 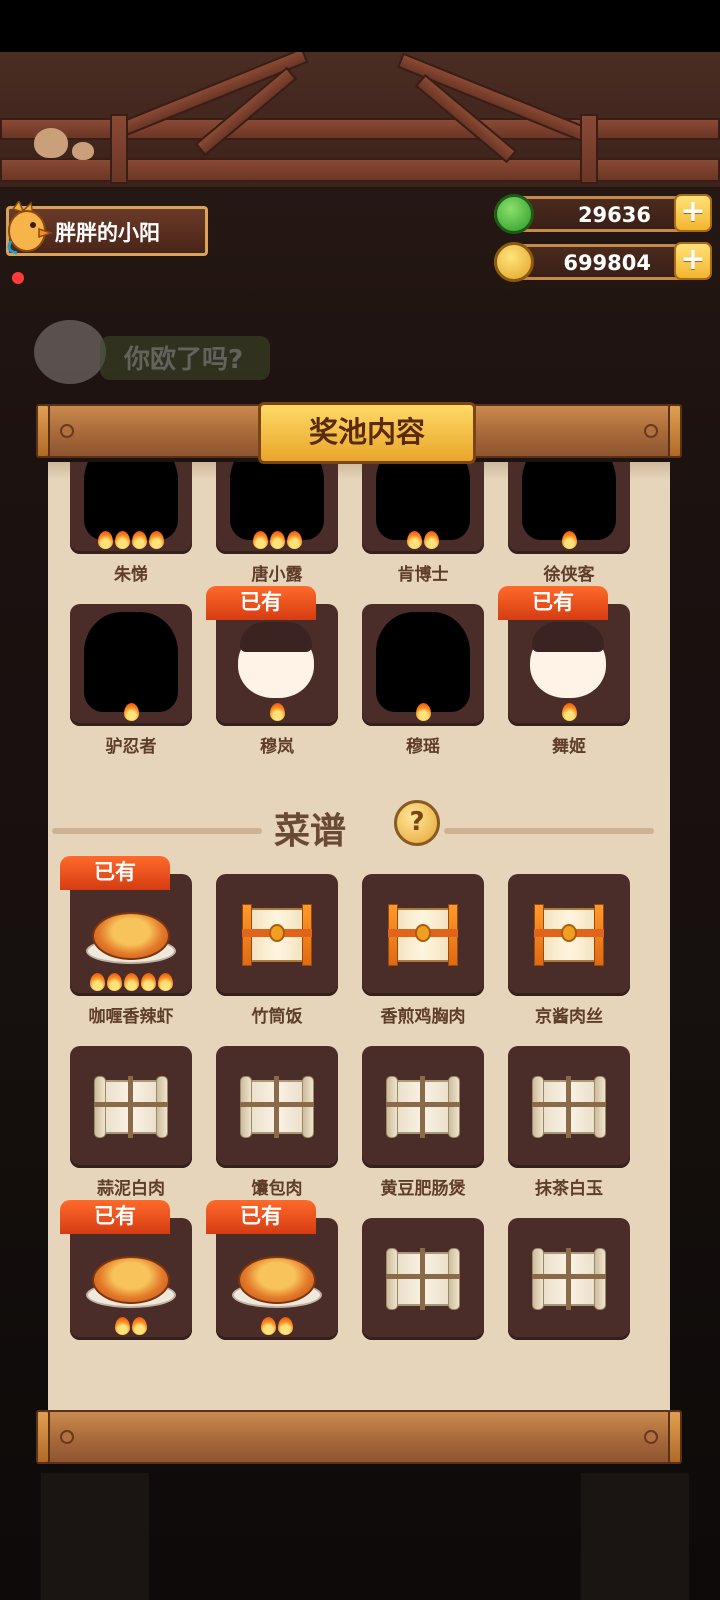 What do you see at coordinates (614, 215) in the screenshot?
I see `jade-amount: 29636` at bounding box center [614, 215].